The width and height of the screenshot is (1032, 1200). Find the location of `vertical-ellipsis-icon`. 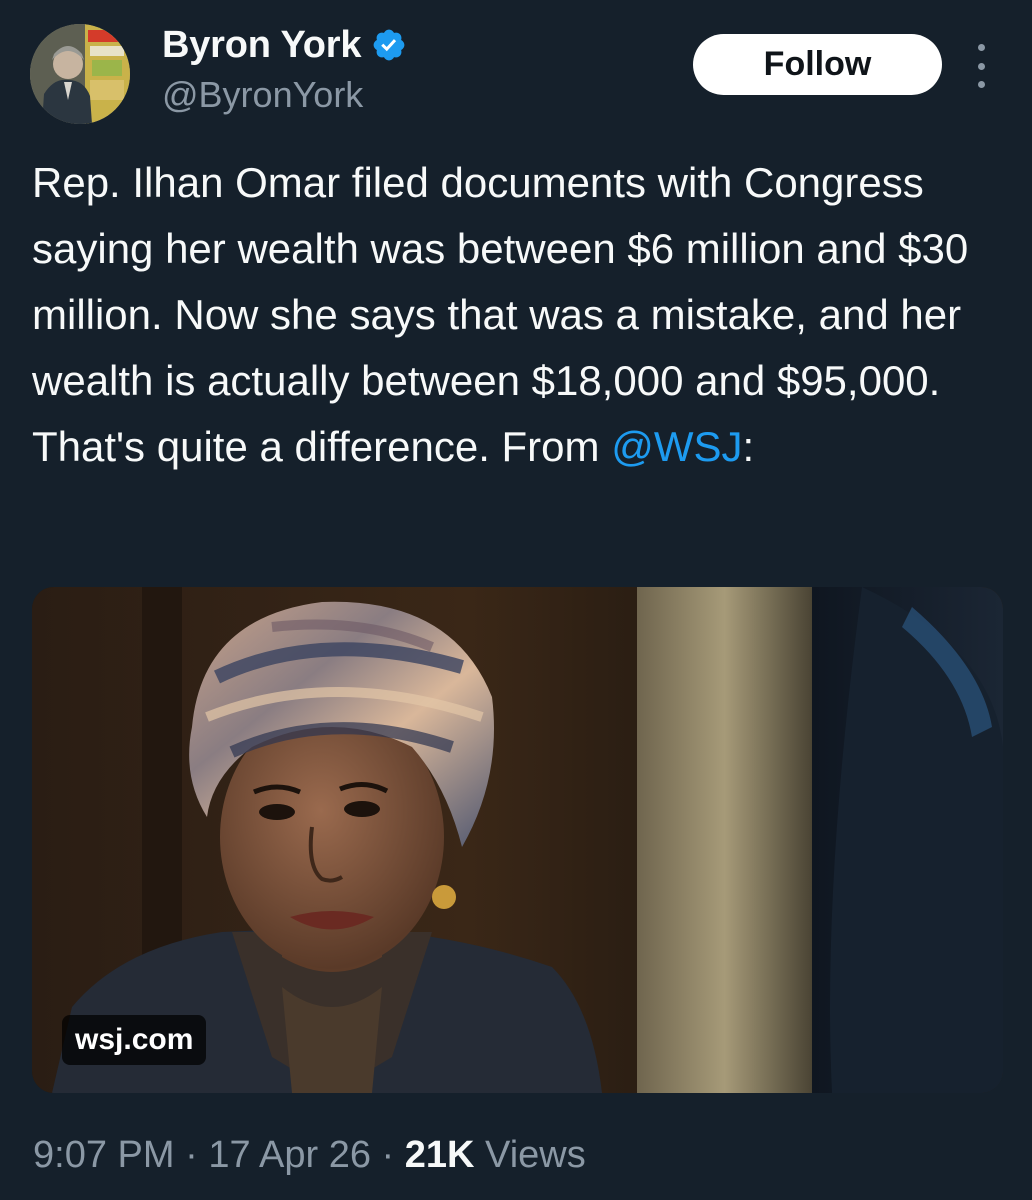

vertical-ellipsis-icon is located at coordinates (981, 66).